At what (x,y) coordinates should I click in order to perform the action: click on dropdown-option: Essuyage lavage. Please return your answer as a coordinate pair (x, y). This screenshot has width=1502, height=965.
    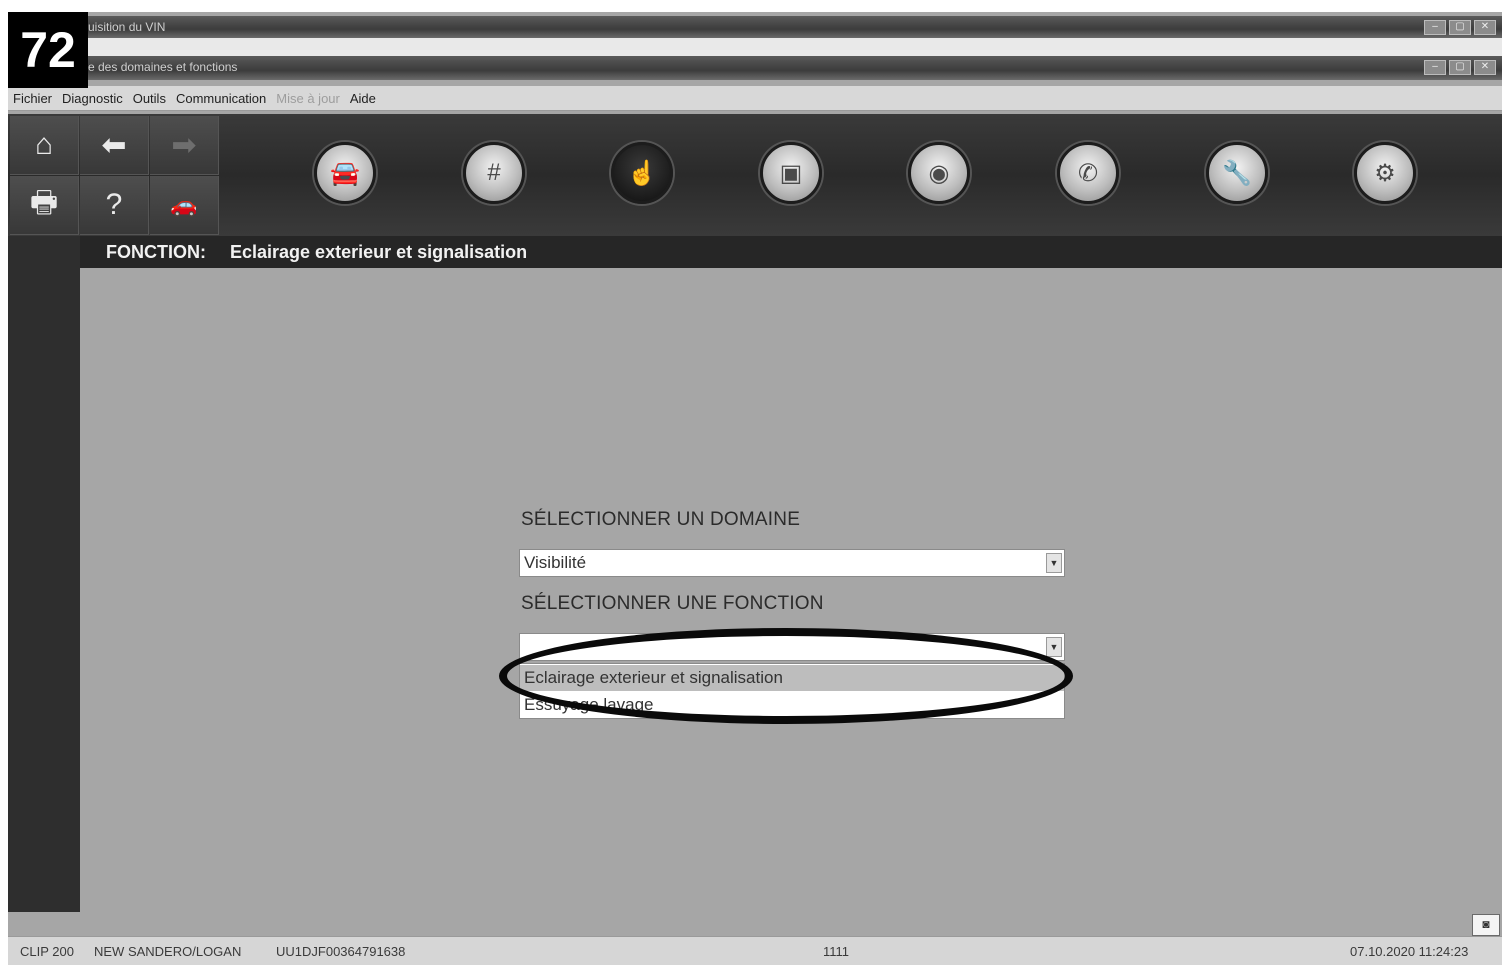
    Looking at the image, I should click on (792, 705).